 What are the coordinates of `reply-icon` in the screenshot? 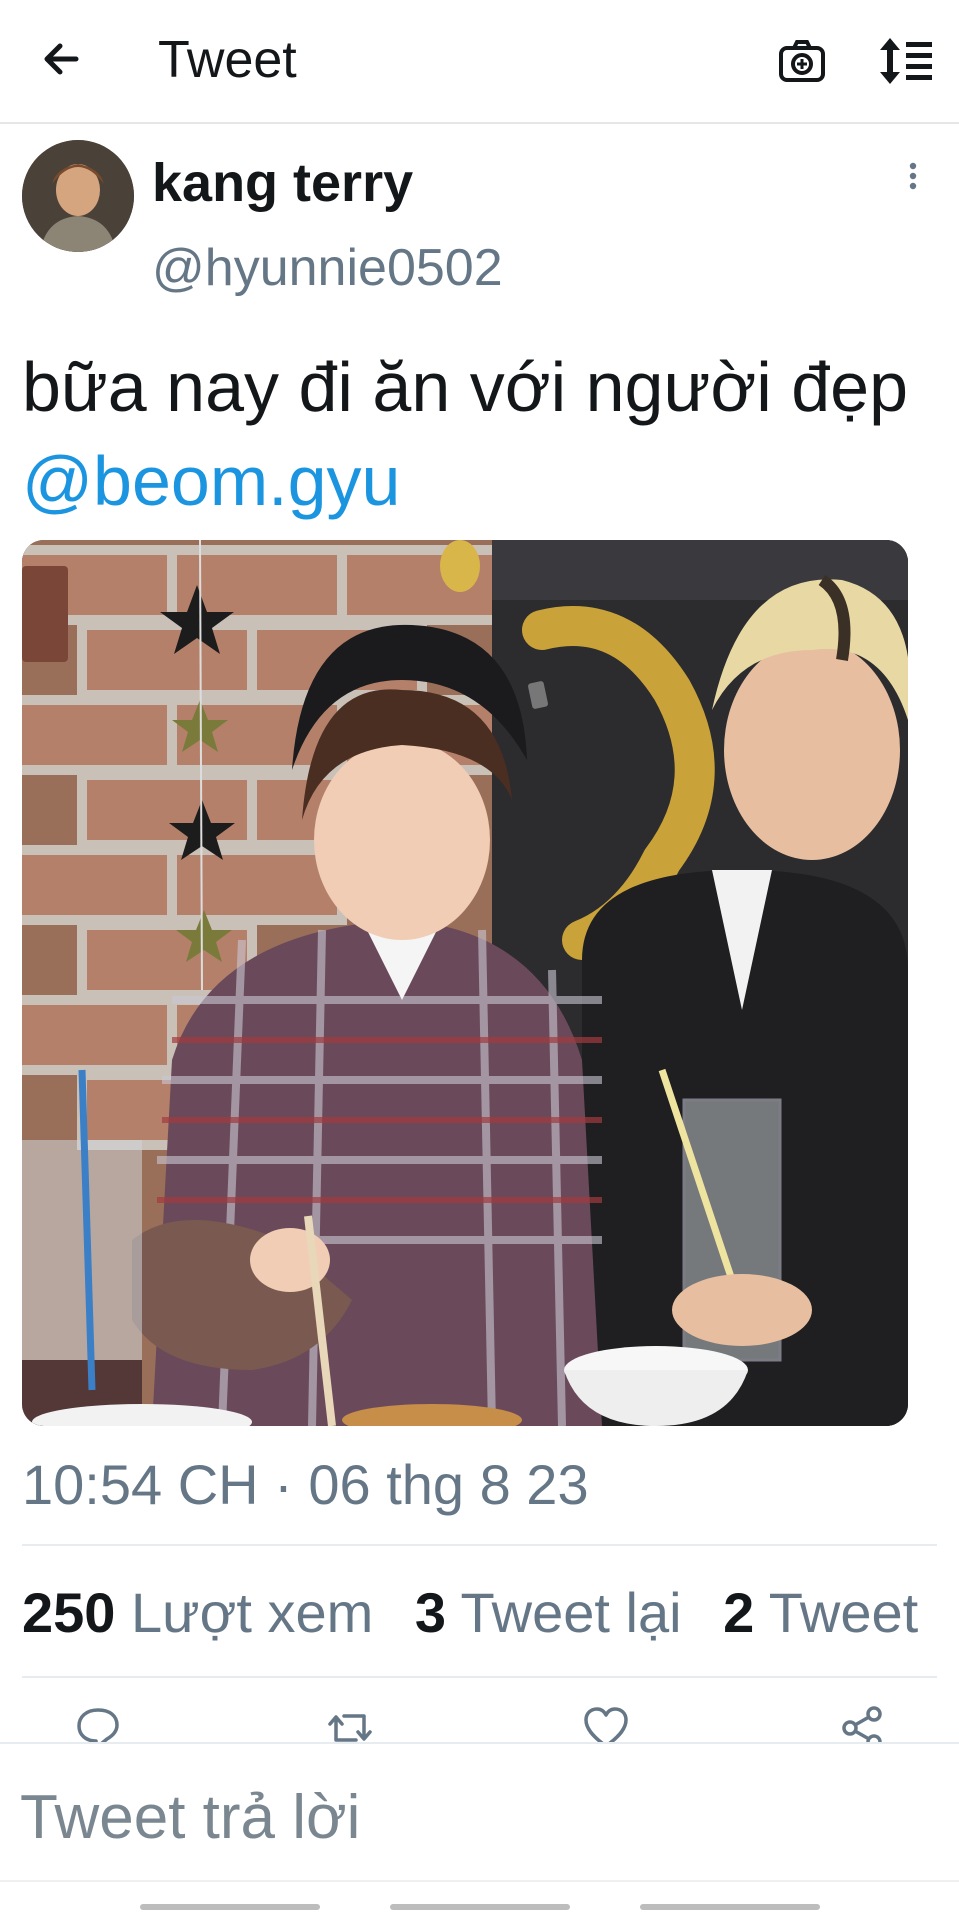 It's located at (98, 1725).